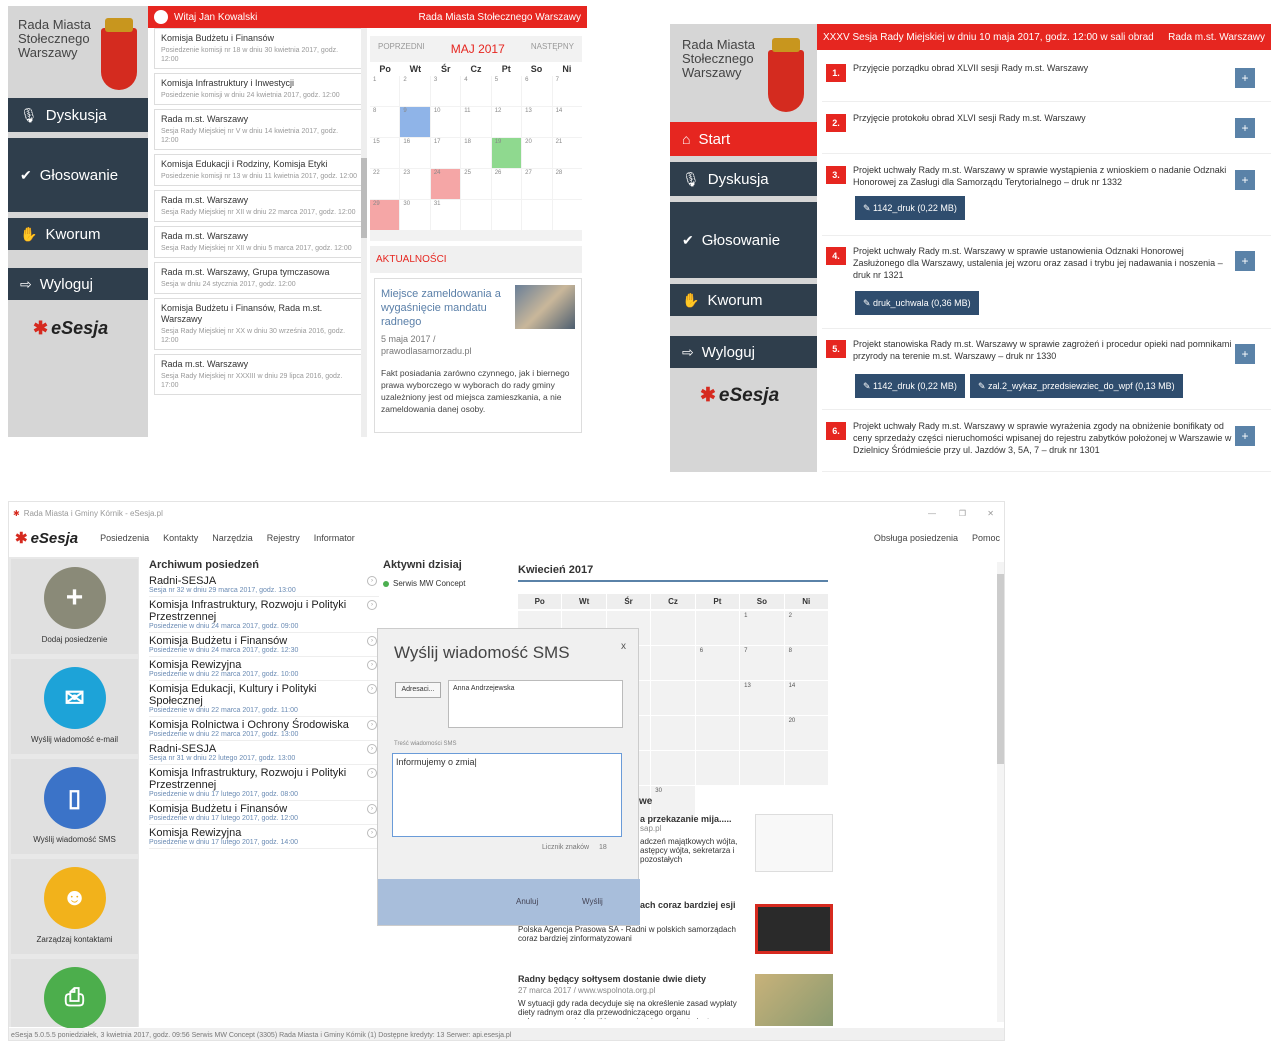 The height and width of the screenshot is (1041, 1273). Describe the element at coordinates (476, 184) in the screenshot. I see `calendar-day: 25` at that location.